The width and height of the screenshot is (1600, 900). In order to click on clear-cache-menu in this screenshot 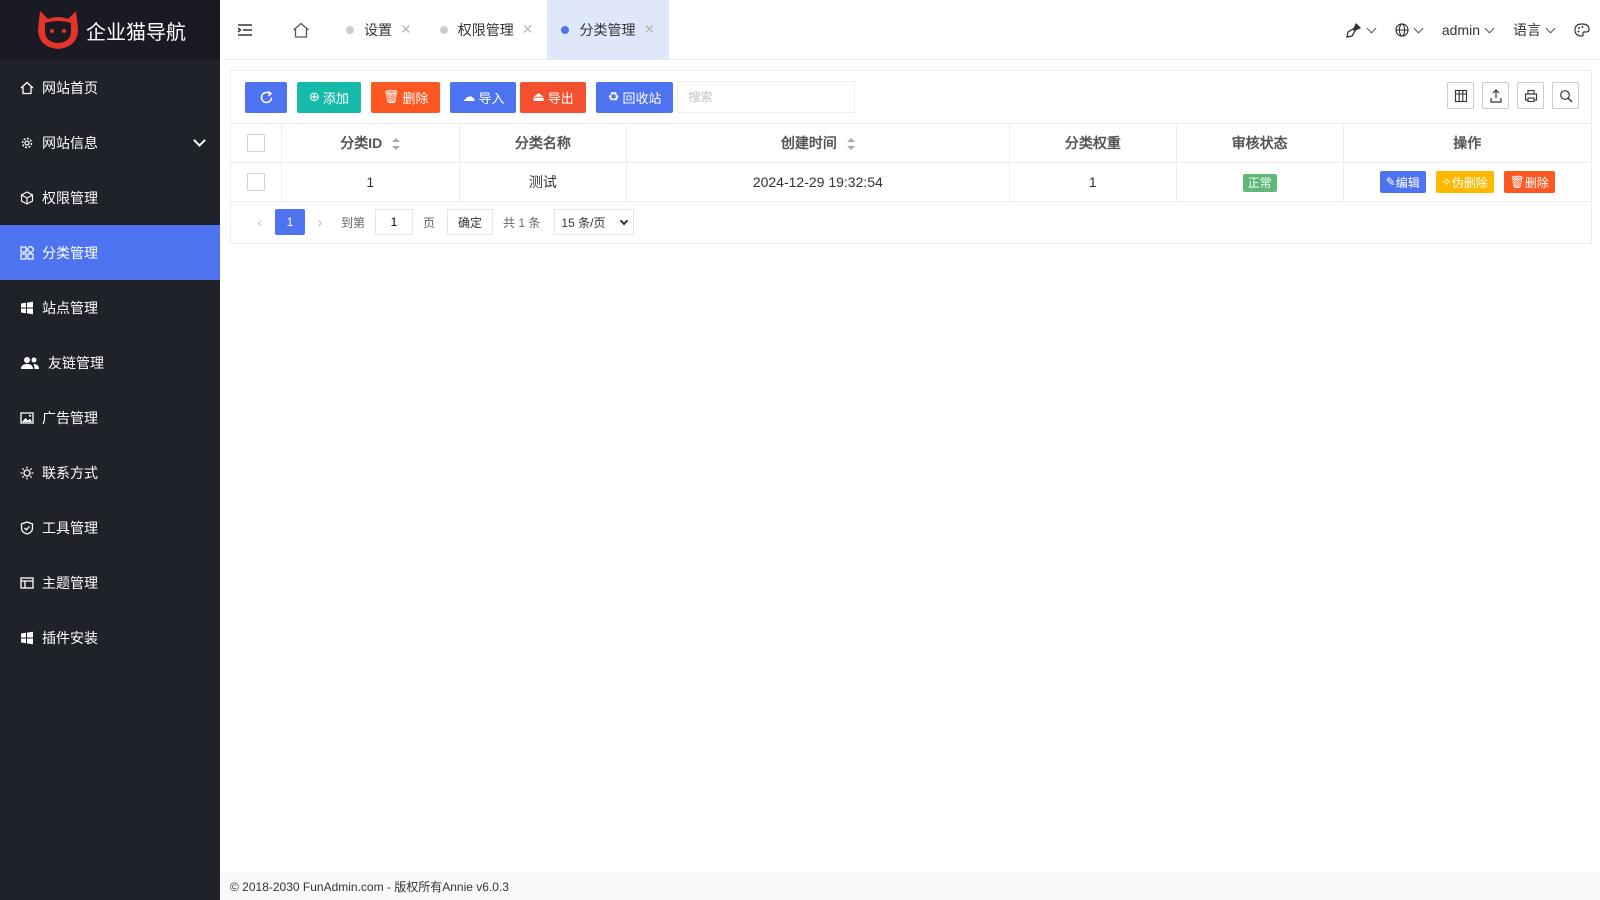, I will do `click(1360, 30)`.